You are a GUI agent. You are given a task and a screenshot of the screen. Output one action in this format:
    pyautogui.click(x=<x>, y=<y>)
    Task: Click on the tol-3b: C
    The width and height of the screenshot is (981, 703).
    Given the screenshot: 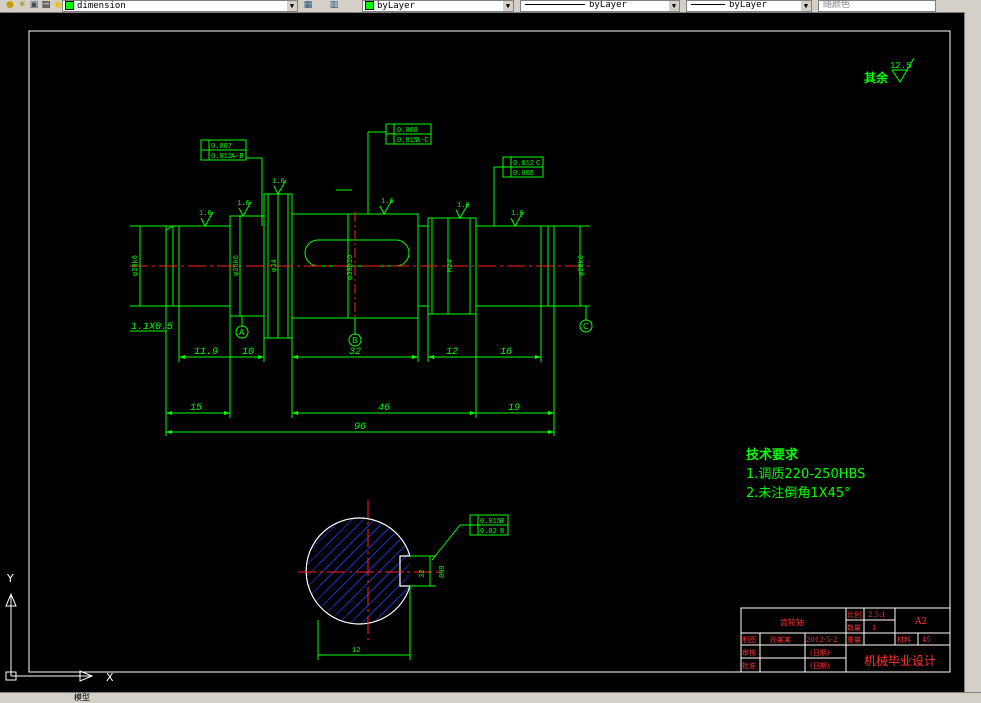 What is the action you would take?
    pyautogui.click(x=538, y=164)
    